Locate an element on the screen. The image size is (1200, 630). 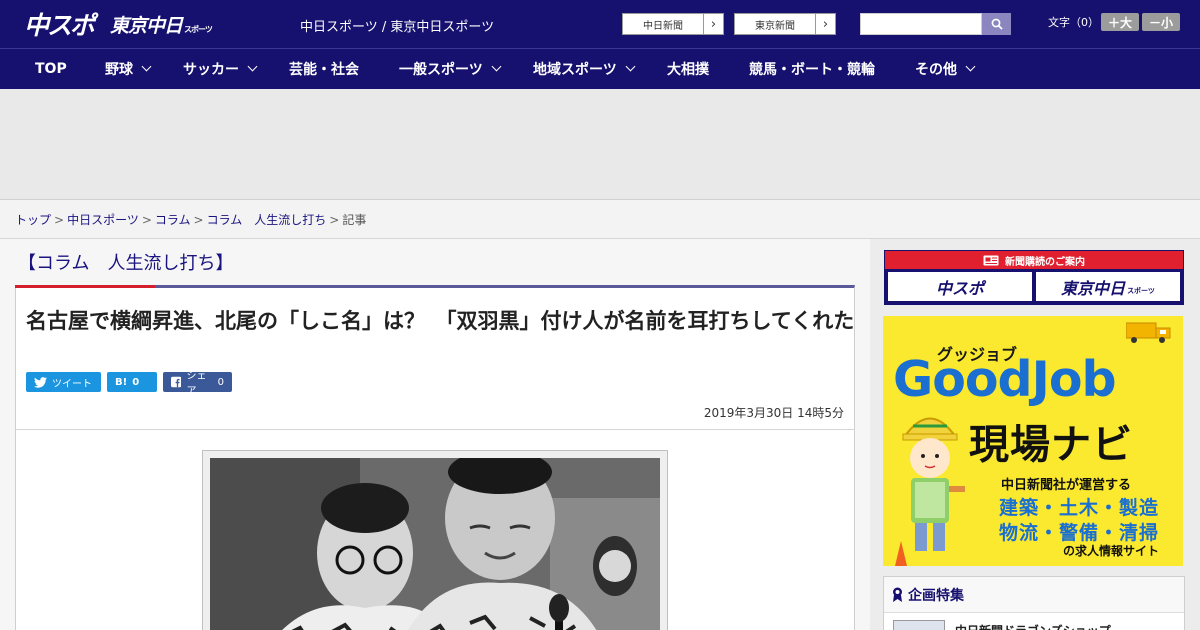
promo-logo-small: スポーツ is located at coordinates (1141, 290).